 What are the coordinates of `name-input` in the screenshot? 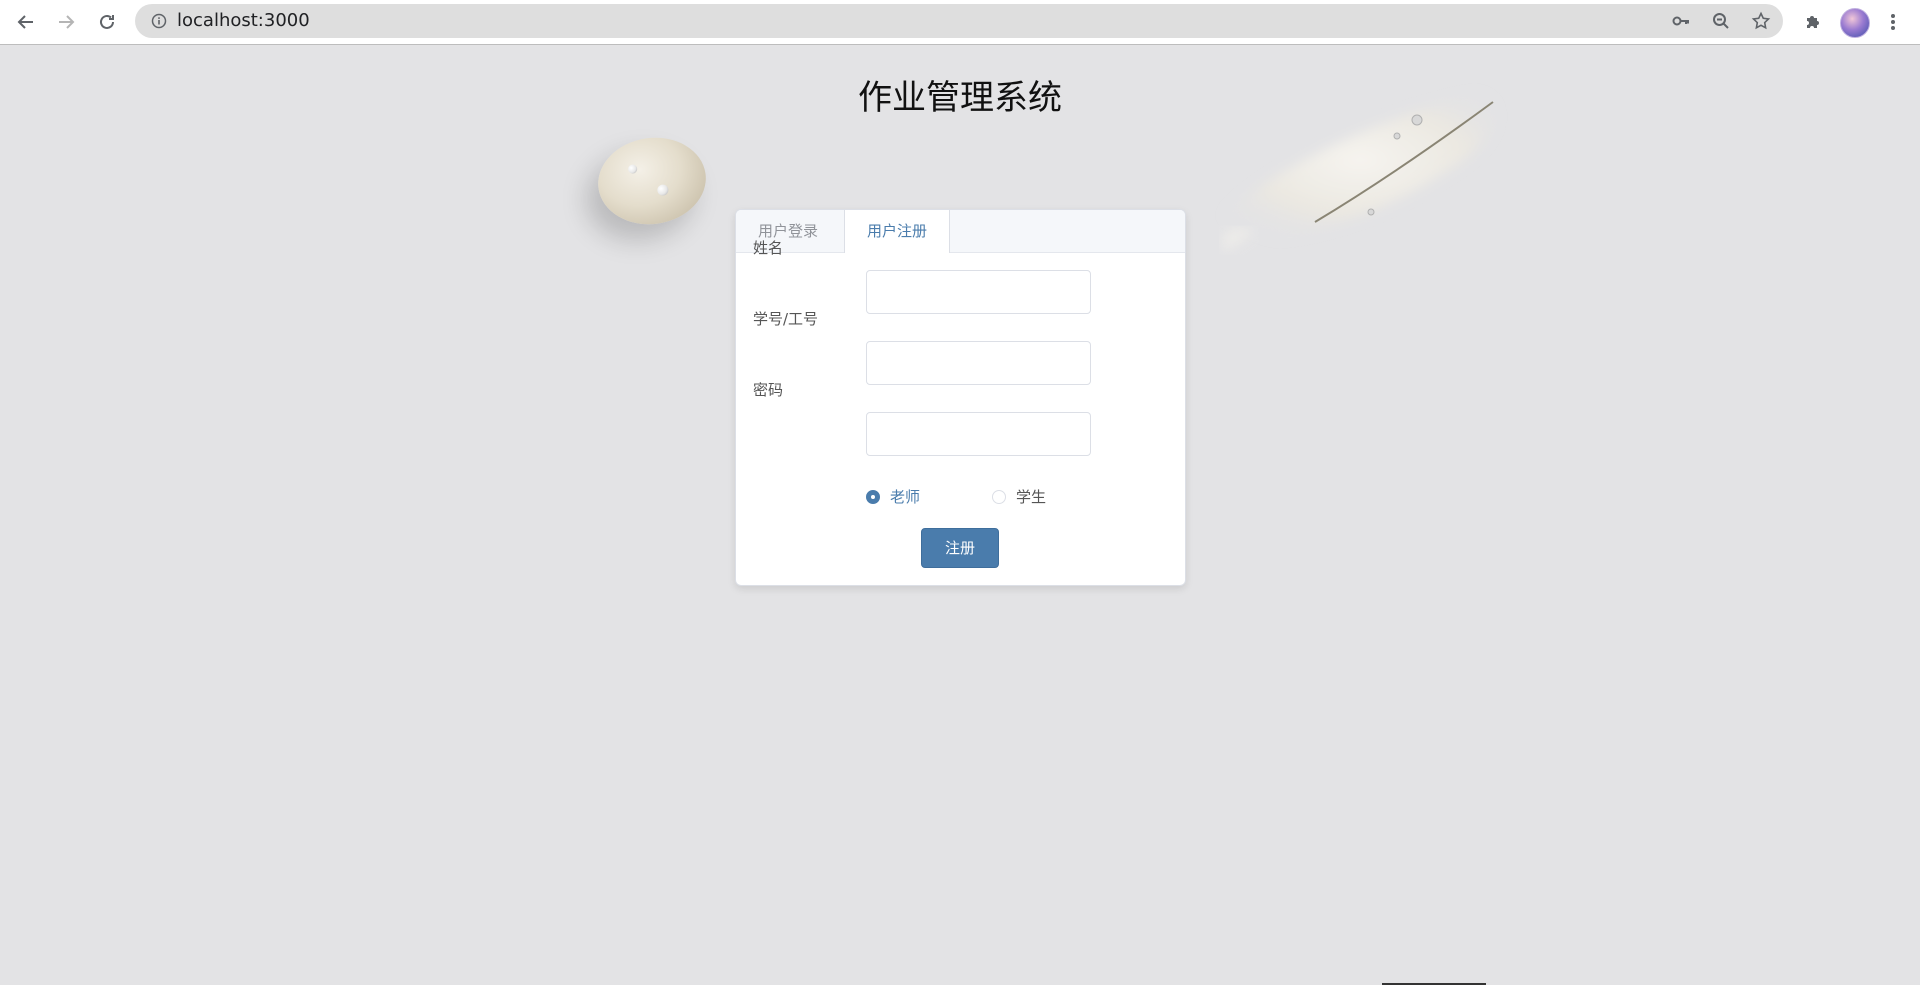 It's located at (978, 292).